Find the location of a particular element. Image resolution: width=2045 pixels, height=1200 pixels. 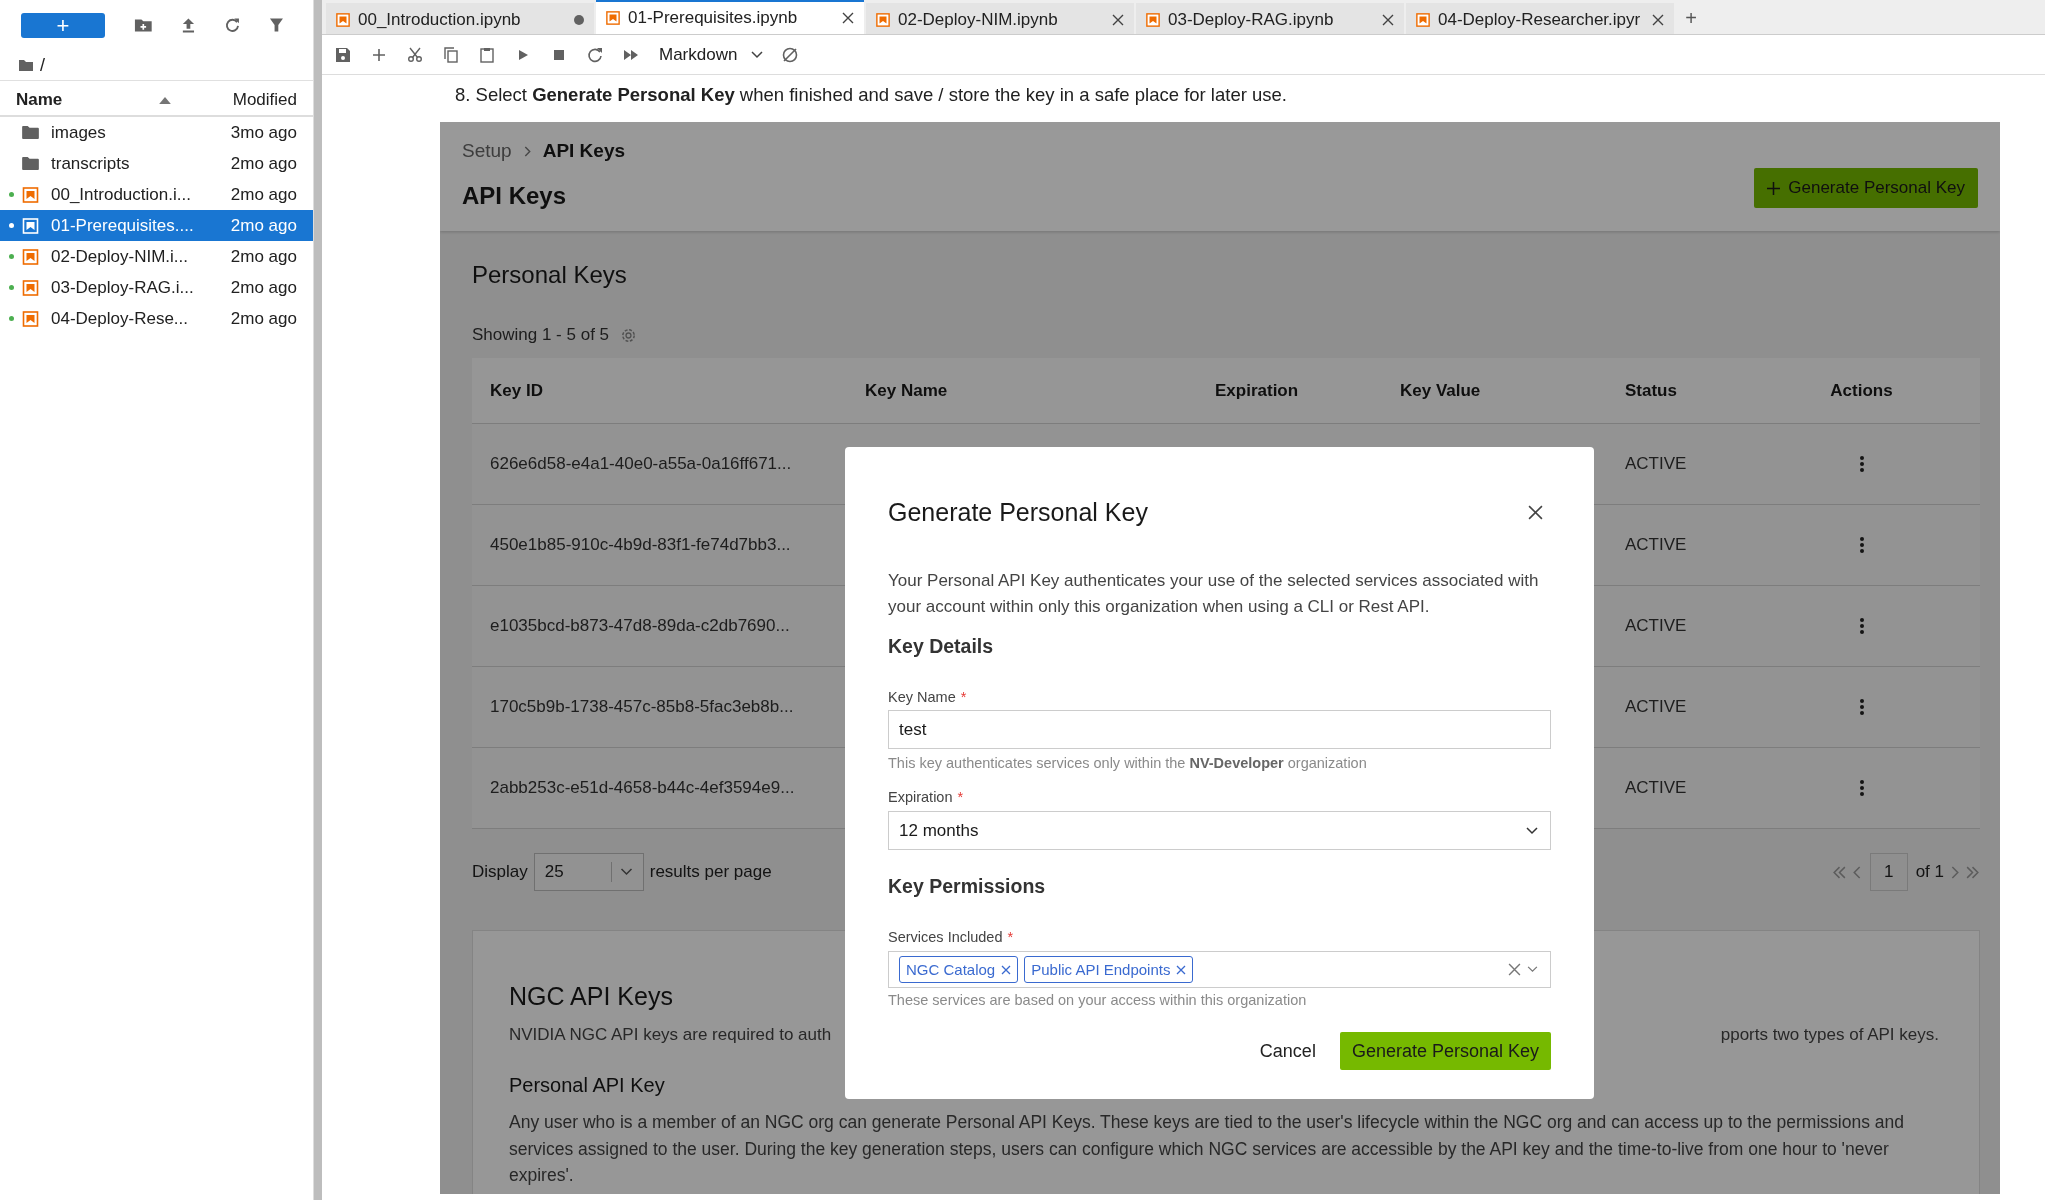

key-name-field: test is located at coordinates (1219, 729).